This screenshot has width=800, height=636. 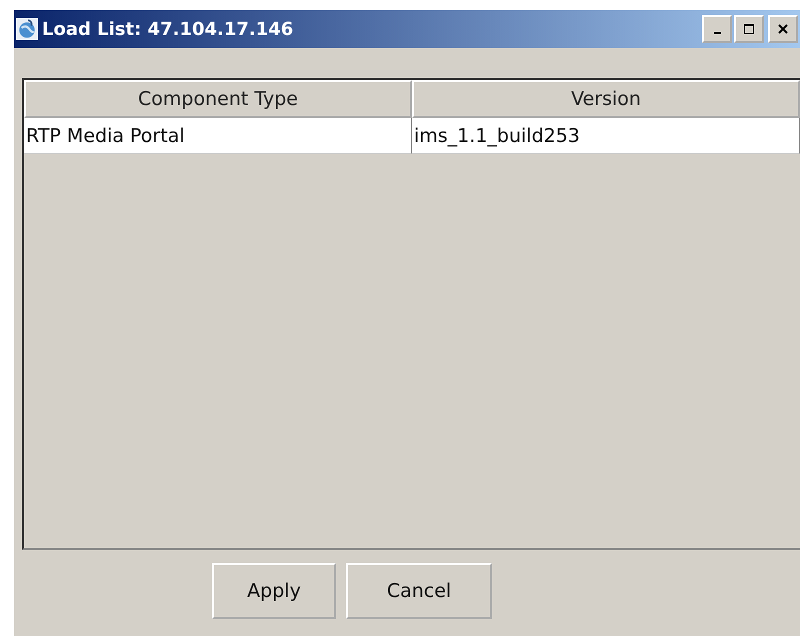 I want to click on maximize-icon, so click(x=749, y=29).